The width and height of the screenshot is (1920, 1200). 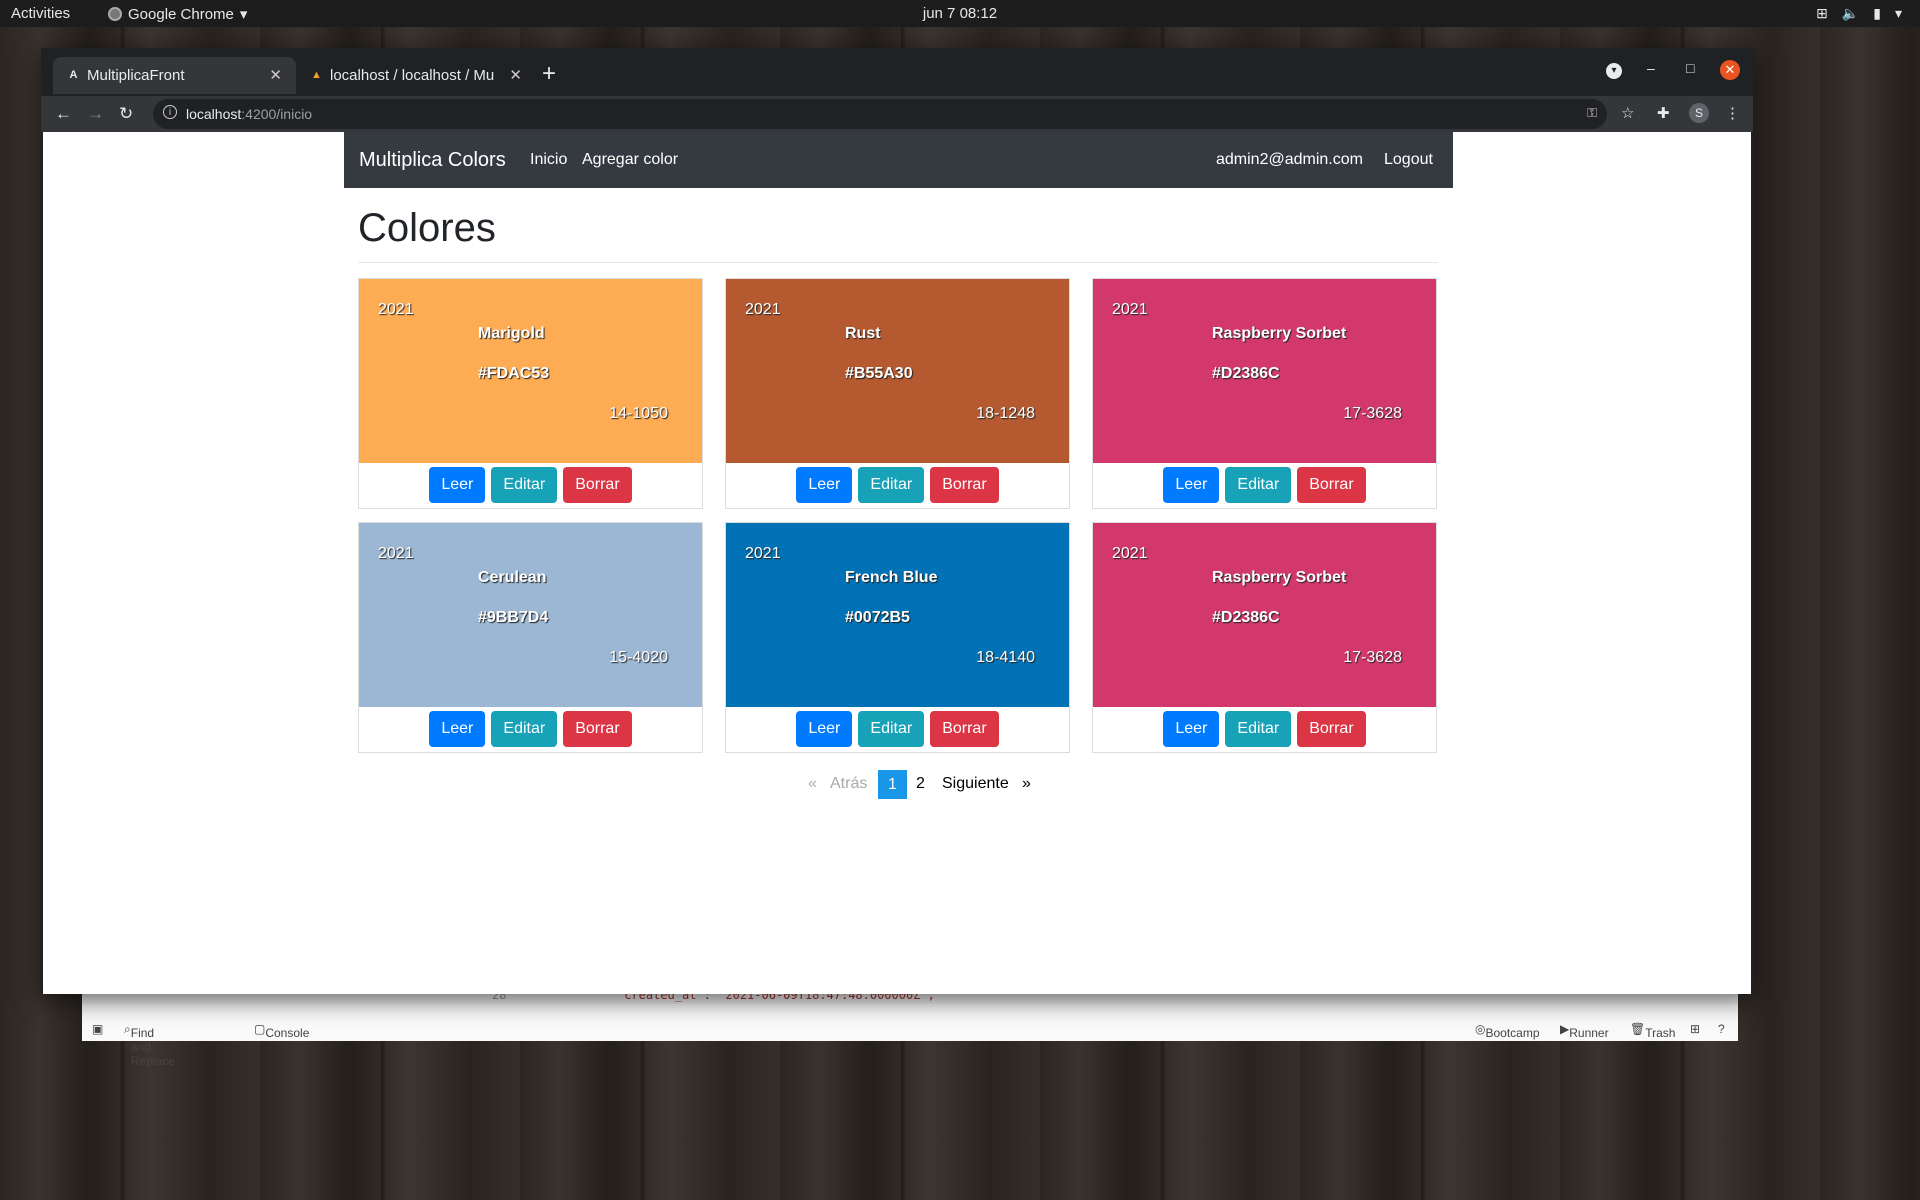 What do you see at coordinates (1651, 68) in the screenshot?
I see `minimize-button: –` at bounding box center [1651, 68].